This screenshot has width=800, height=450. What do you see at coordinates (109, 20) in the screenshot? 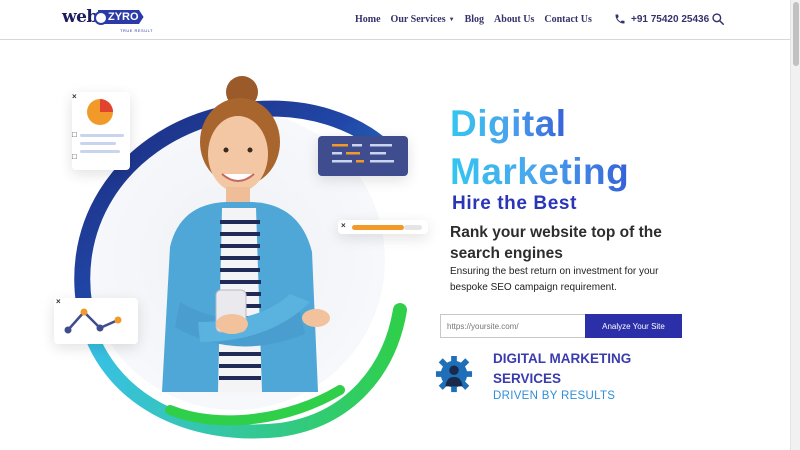
I see `webzyro-logo: web ZYRO TRUE RESULT` at bounding box center [109, 20].